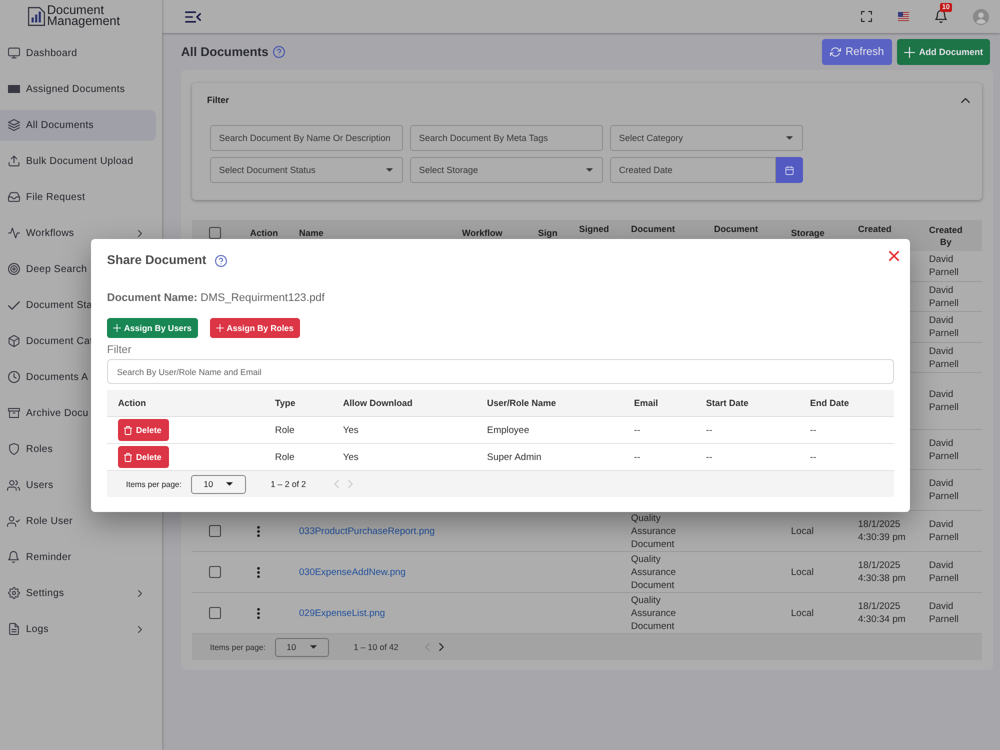  I want to click on archive-icon, so click(14, 413).